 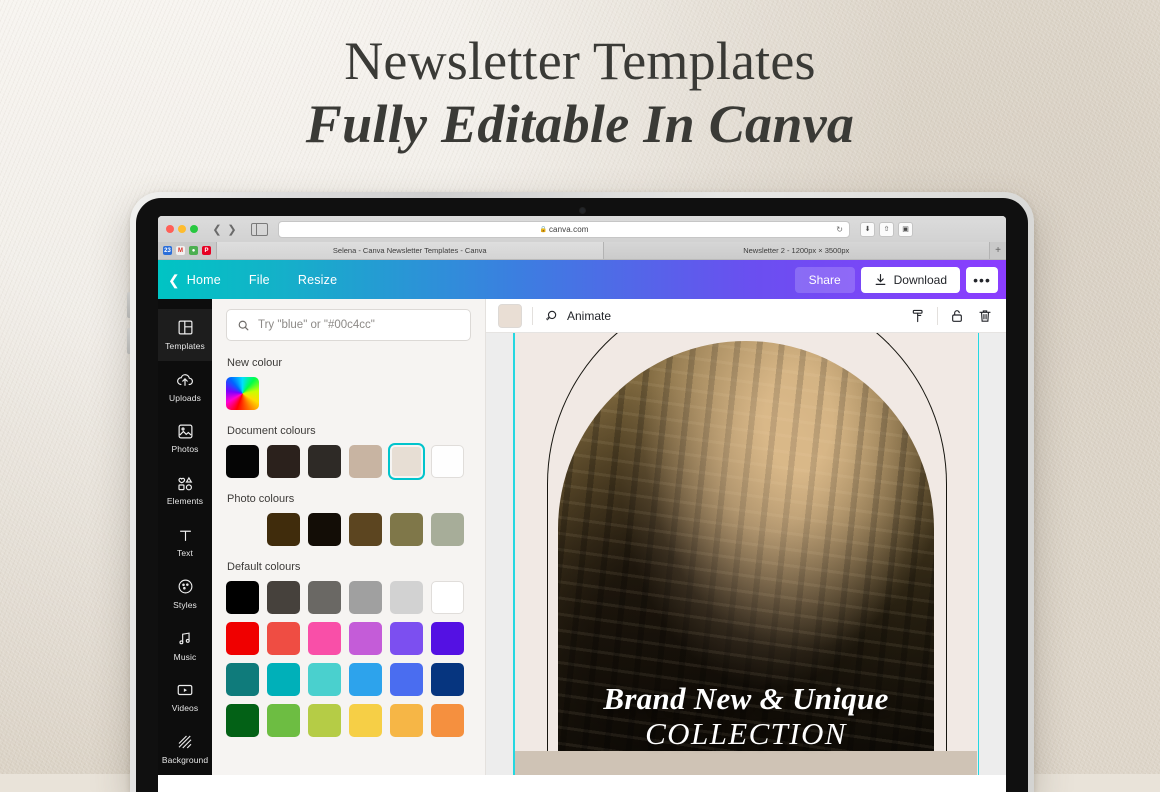 I want to click on paint-roller-icon, so click(x=918, y=316).